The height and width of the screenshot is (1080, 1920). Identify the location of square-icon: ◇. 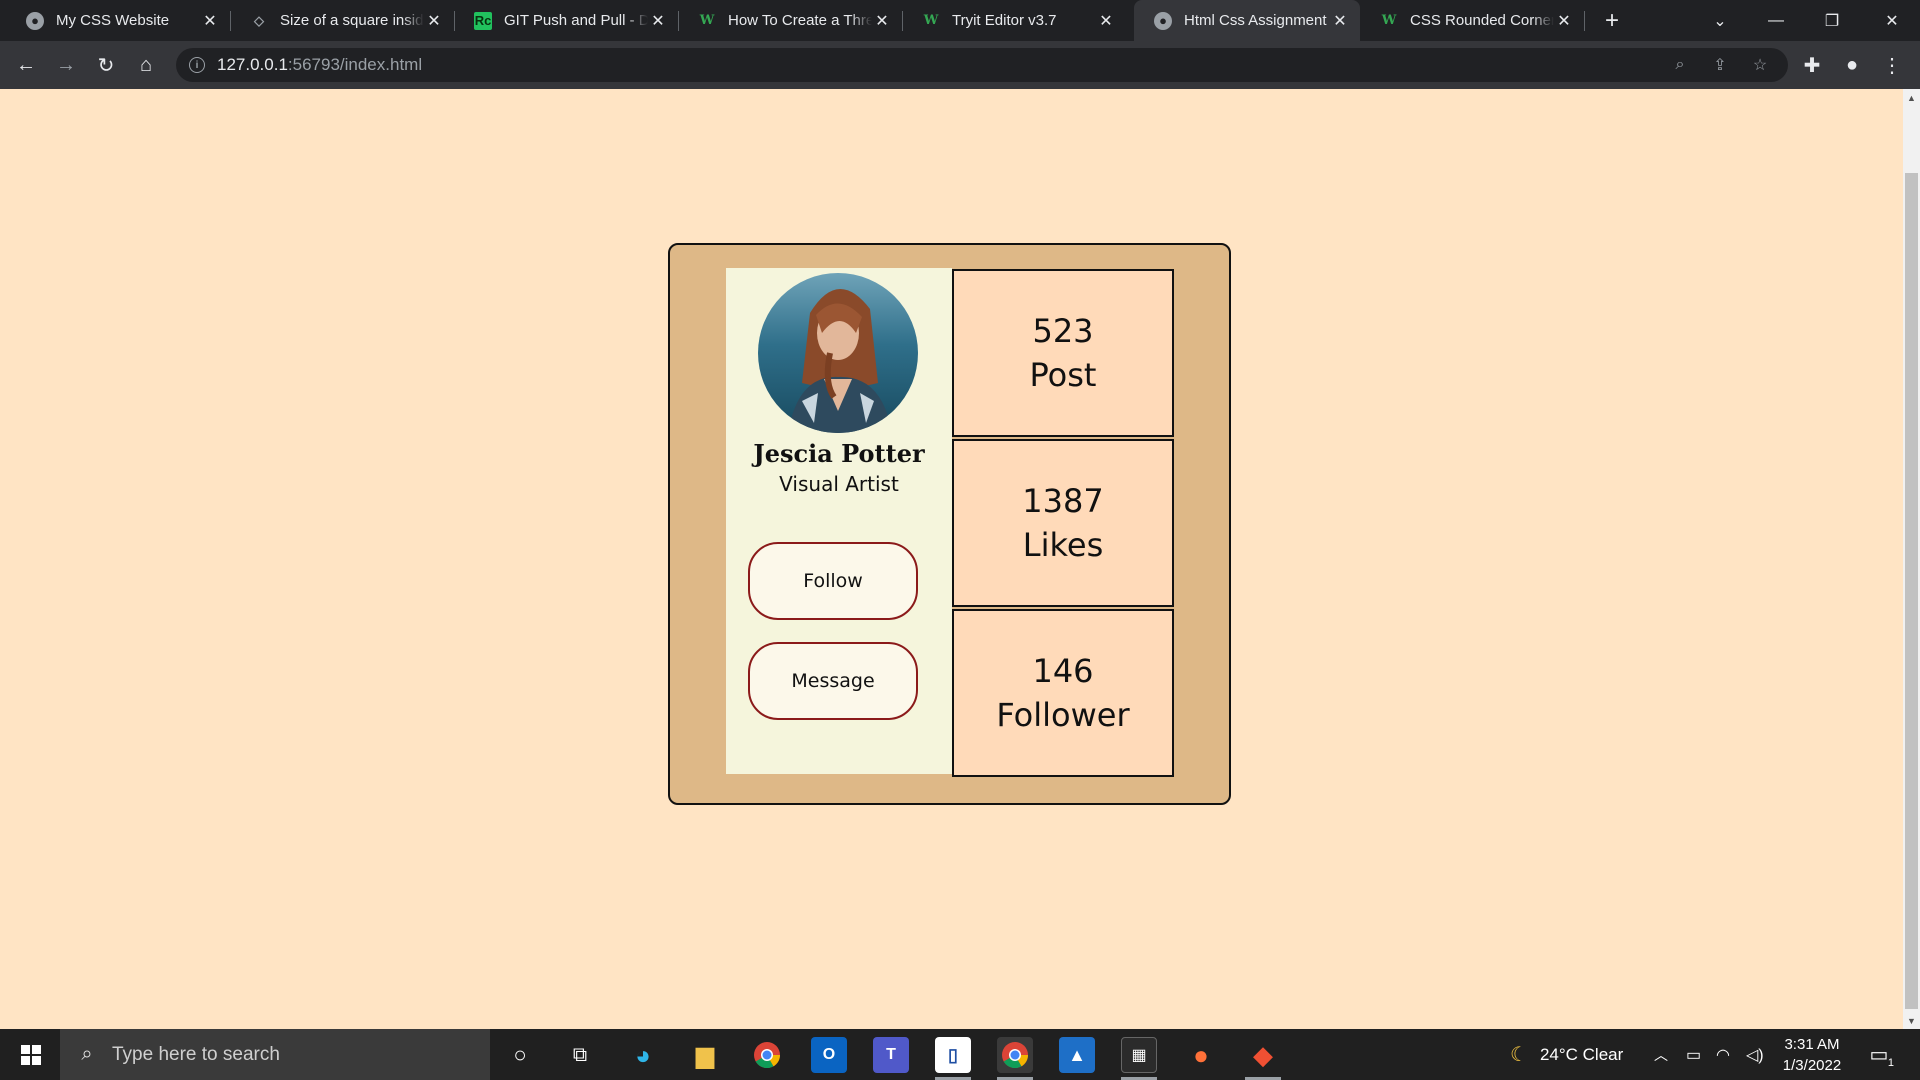
(259, 20).